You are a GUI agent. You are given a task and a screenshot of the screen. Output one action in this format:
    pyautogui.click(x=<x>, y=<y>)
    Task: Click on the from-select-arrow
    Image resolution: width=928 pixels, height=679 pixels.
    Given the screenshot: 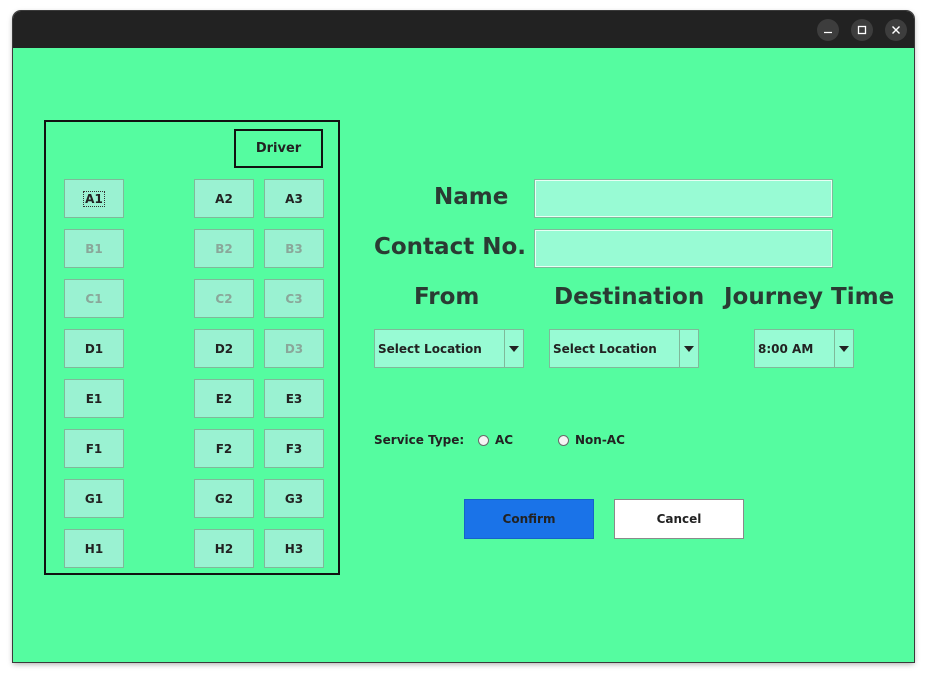 What is the action you would take?
    pyautogui.click(x=513, y=348)
    